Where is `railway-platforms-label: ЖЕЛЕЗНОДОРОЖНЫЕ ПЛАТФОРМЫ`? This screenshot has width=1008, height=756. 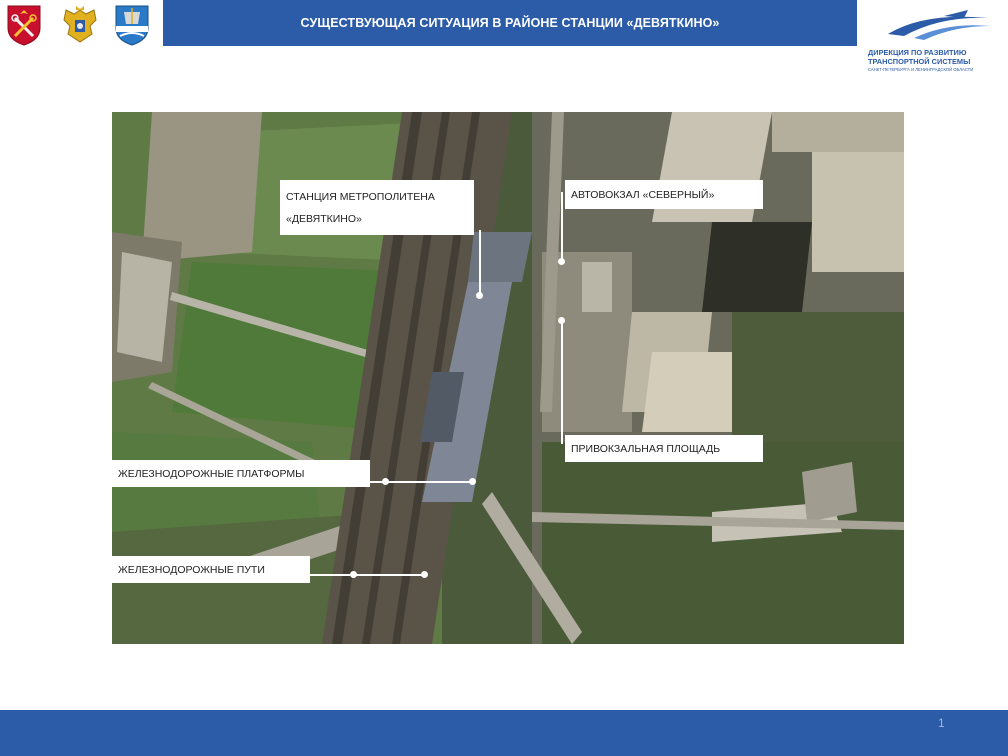
railway-platforms-label: ЖЕЛЕЗНОДОРОЖНЫЕ ПЛАТФОРМЫ is located at coordinates (241, 473).